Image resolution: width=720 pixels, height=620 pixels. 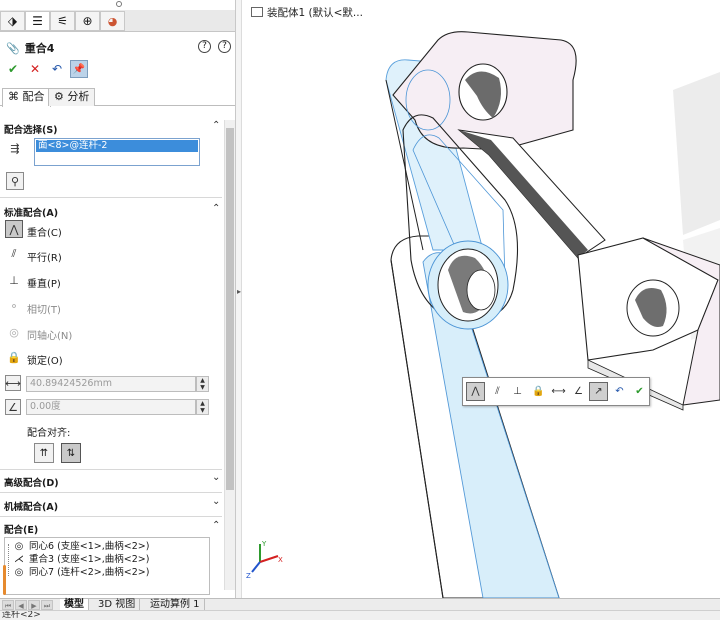 I want to click on anti-aligned-icon: ⇅, so click(x=71, y=453).